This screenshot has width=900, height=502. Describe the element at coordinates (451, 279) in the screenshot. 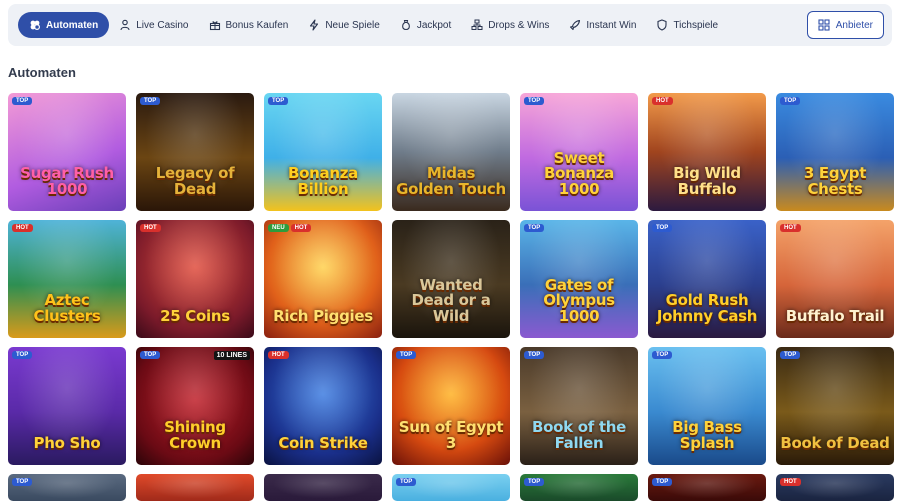

I see `game-tile: Wanted Dead or a Wild` at that location.